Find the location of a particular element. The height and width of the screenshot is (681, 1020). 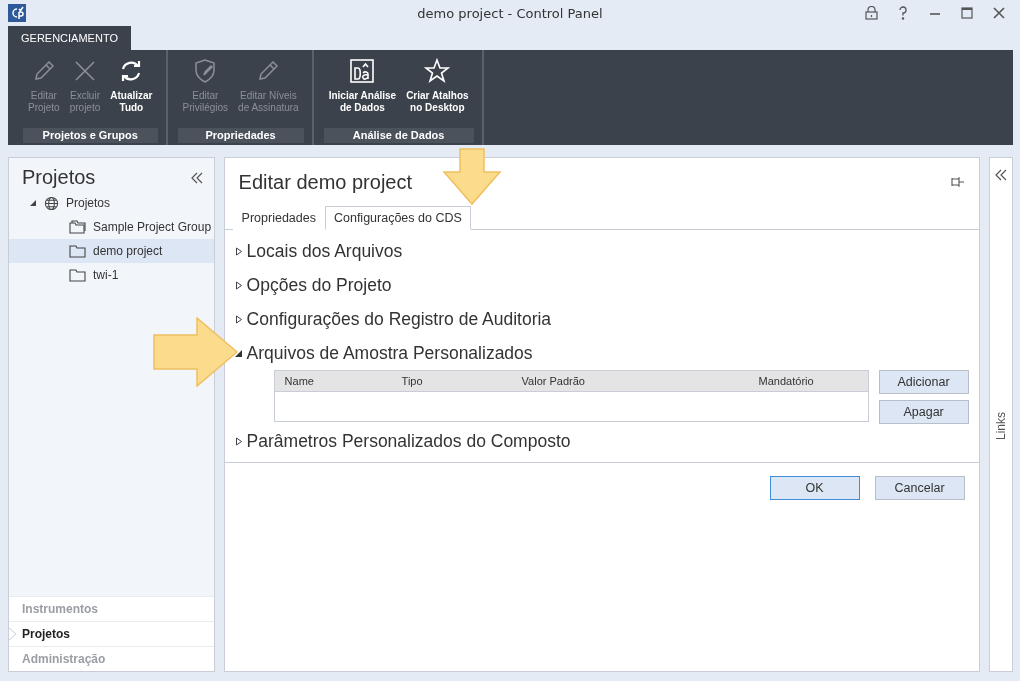

section-header: Opções do Projeto is located at coordinates (601, 285).